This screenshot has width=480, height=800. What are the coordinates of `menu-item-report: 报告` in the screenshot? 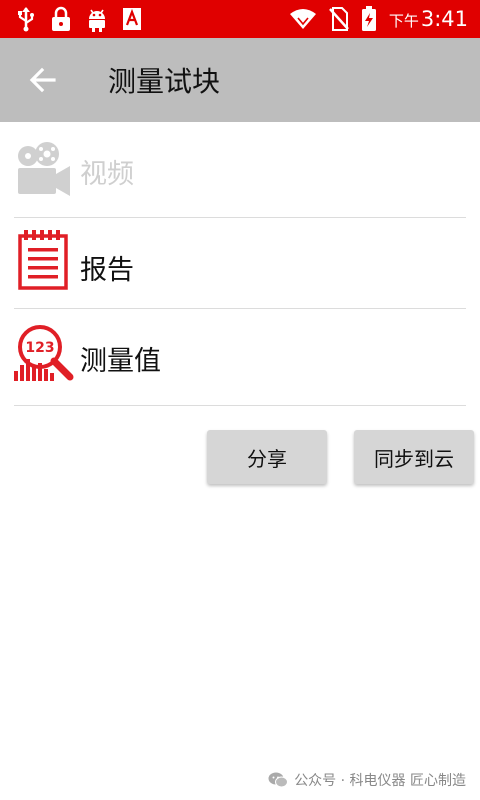 It's located at (240, 263).